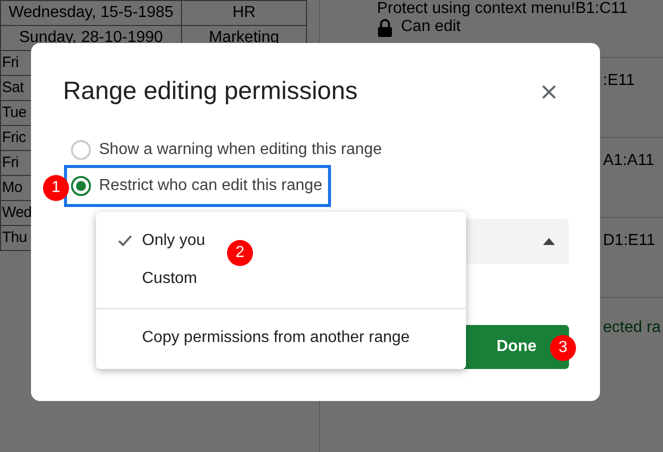 Image resolution: width=663 pixels, height=452 pixels. Describe the element at coordinates (633, 234) in the screenshot. I see `range-title: D1:E11` at that location.